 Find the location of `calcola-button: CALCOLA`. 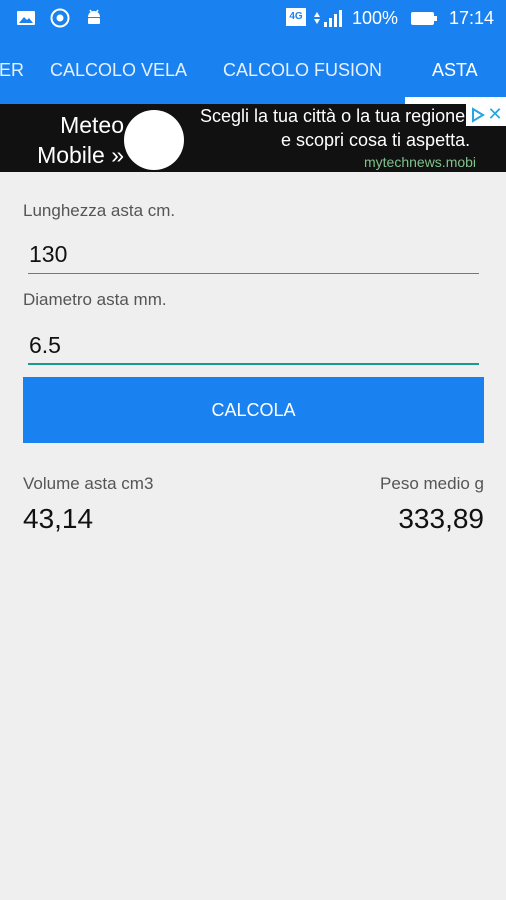

calcola-button: CALCOLA is located at coordinates (253, 410).